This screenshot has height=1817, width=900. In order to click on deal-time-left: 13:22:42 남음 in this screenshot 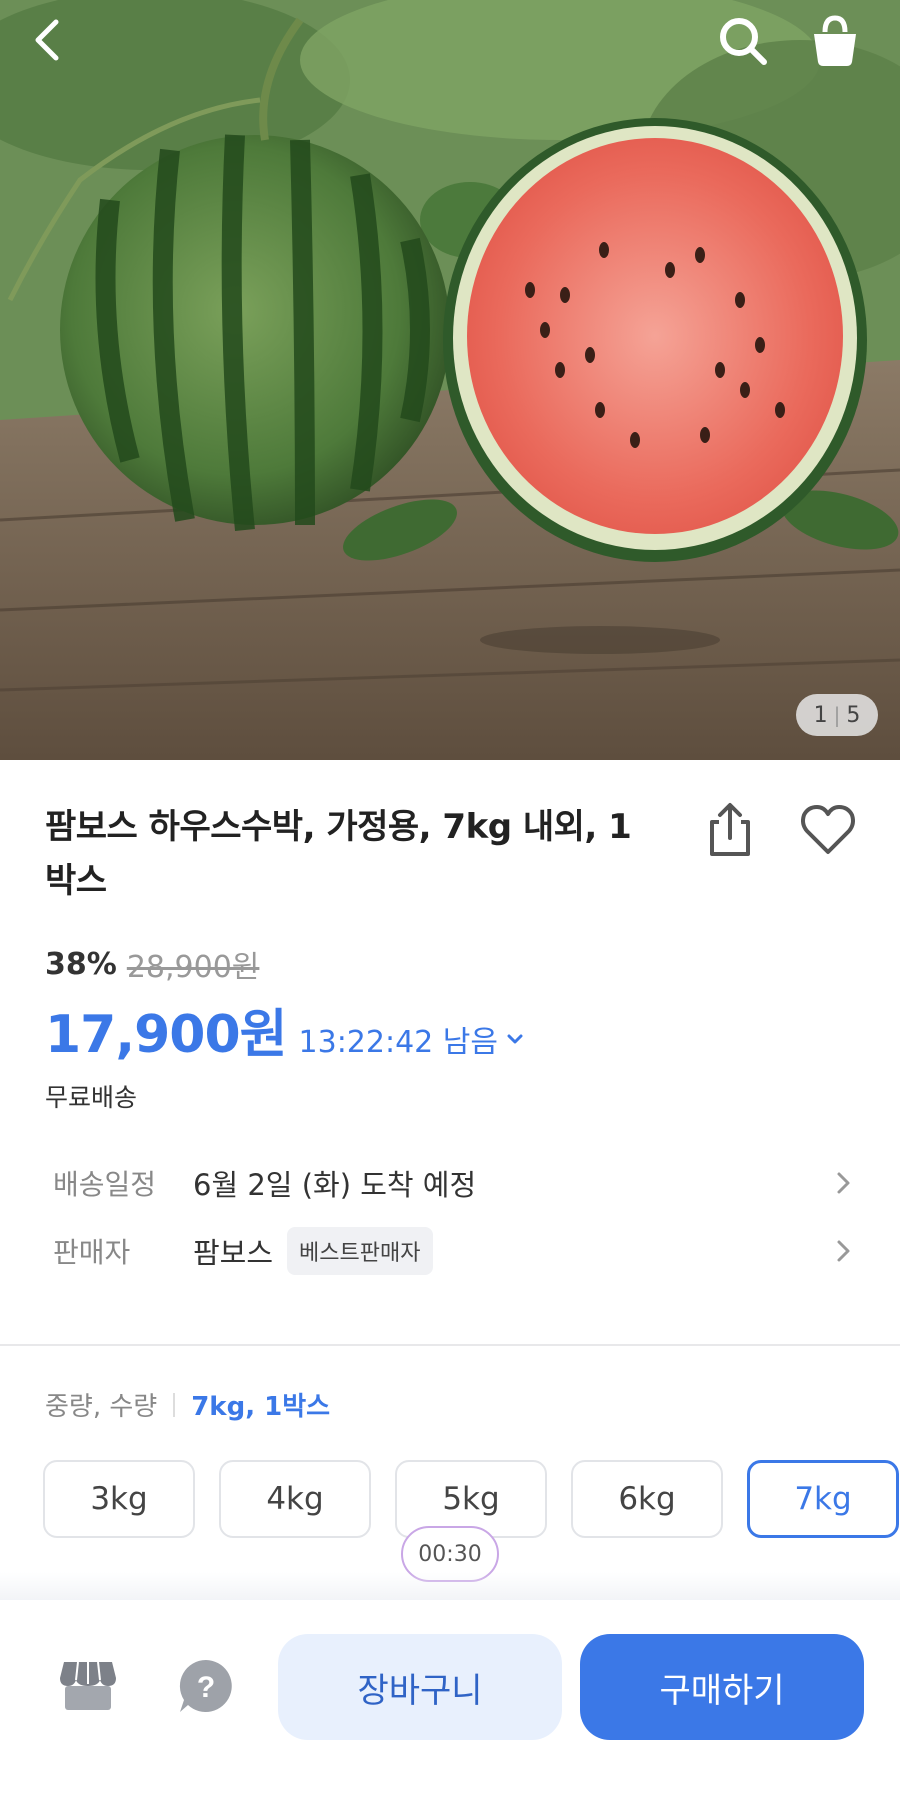, I will do `click(398, 1042)`.